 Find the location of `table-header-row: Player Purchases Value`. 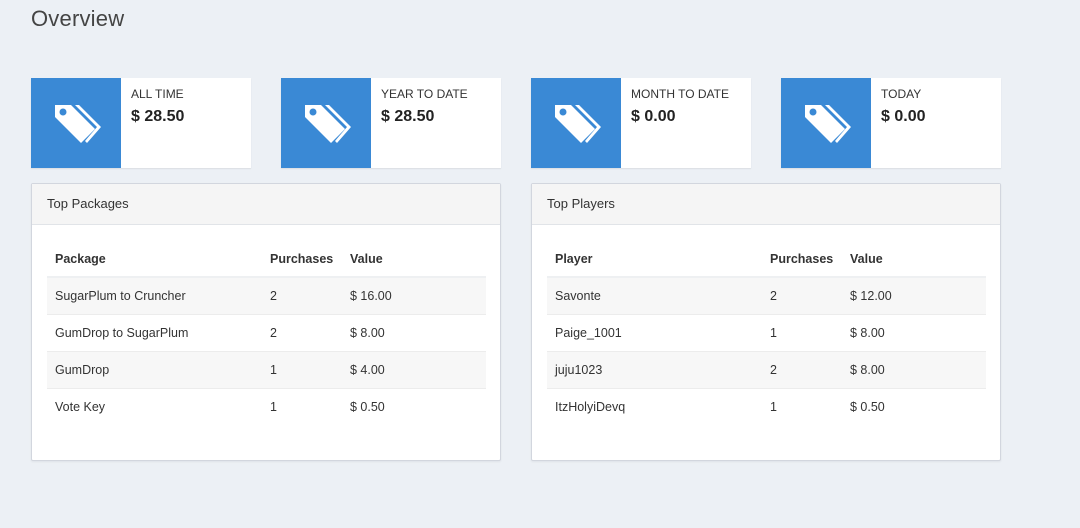

table-header-row: Player Purchases Value is located at coordinates (766, 260).